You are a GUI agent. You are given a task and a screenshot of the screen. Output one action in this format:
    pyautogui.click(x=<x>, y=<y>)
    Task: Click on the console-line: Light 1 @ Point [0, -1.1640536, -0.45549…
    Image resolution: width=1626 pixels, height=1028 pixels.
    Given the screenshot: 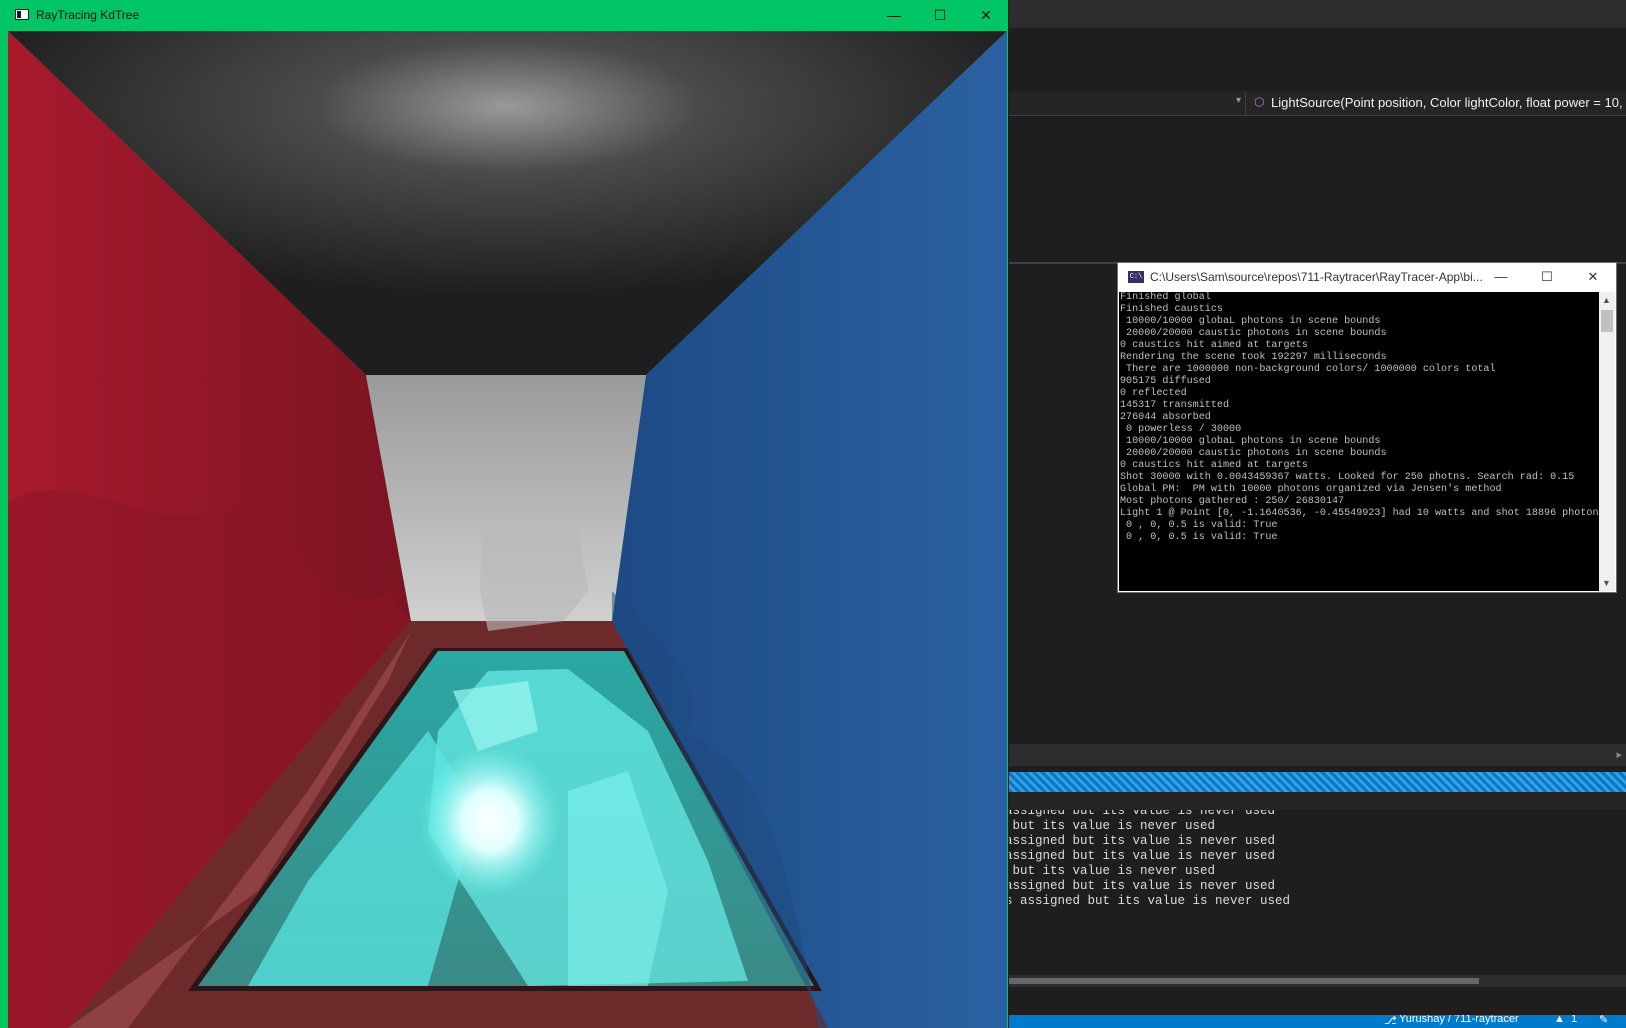 What is the action you would take?
    pyautogui.click(x=1359, y=513)
    